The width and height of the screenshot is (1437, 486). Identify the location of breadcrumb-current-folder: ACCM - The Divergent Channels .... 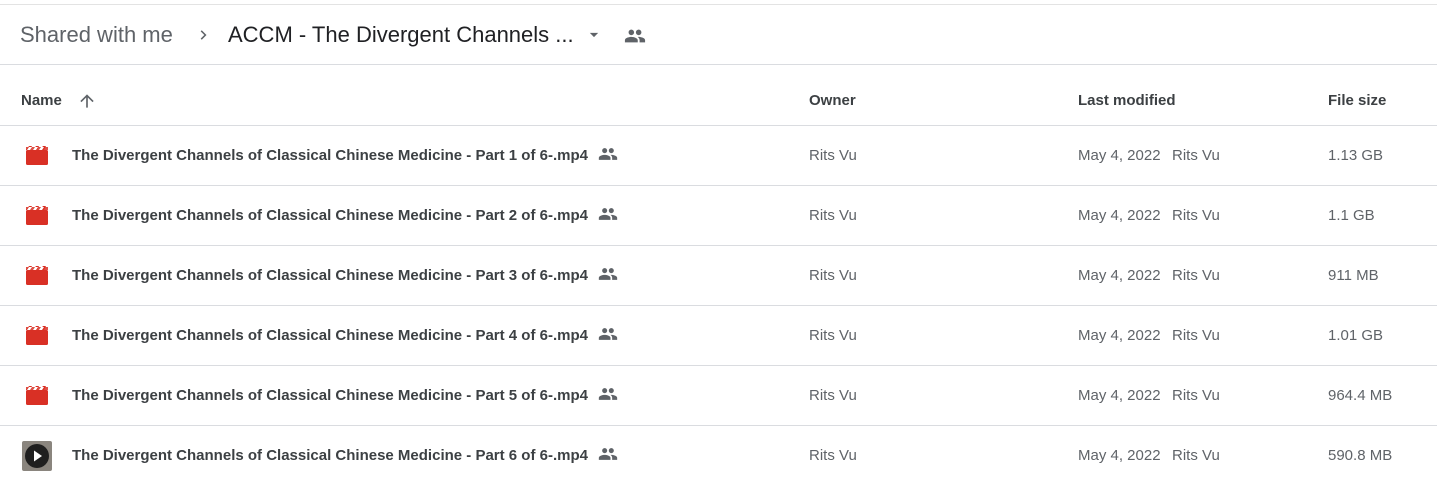
(401, 35).